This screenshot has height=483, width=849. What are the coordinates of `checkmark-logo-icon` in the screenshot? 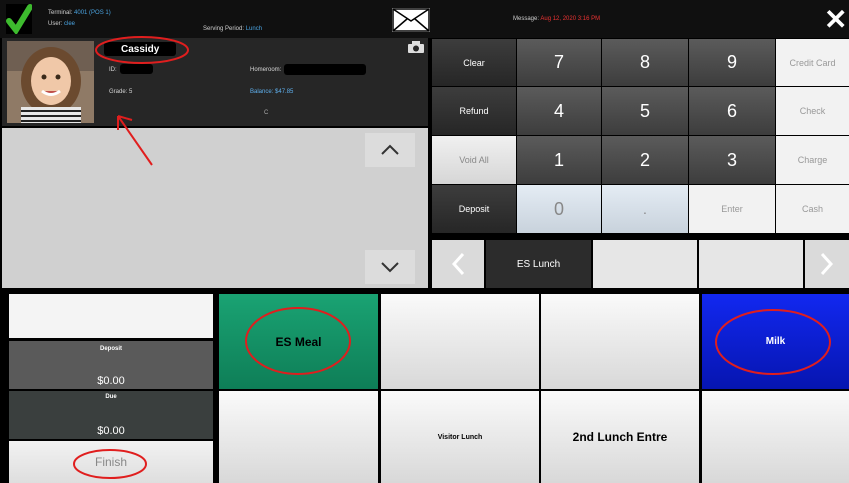 It's located at (19, 19).